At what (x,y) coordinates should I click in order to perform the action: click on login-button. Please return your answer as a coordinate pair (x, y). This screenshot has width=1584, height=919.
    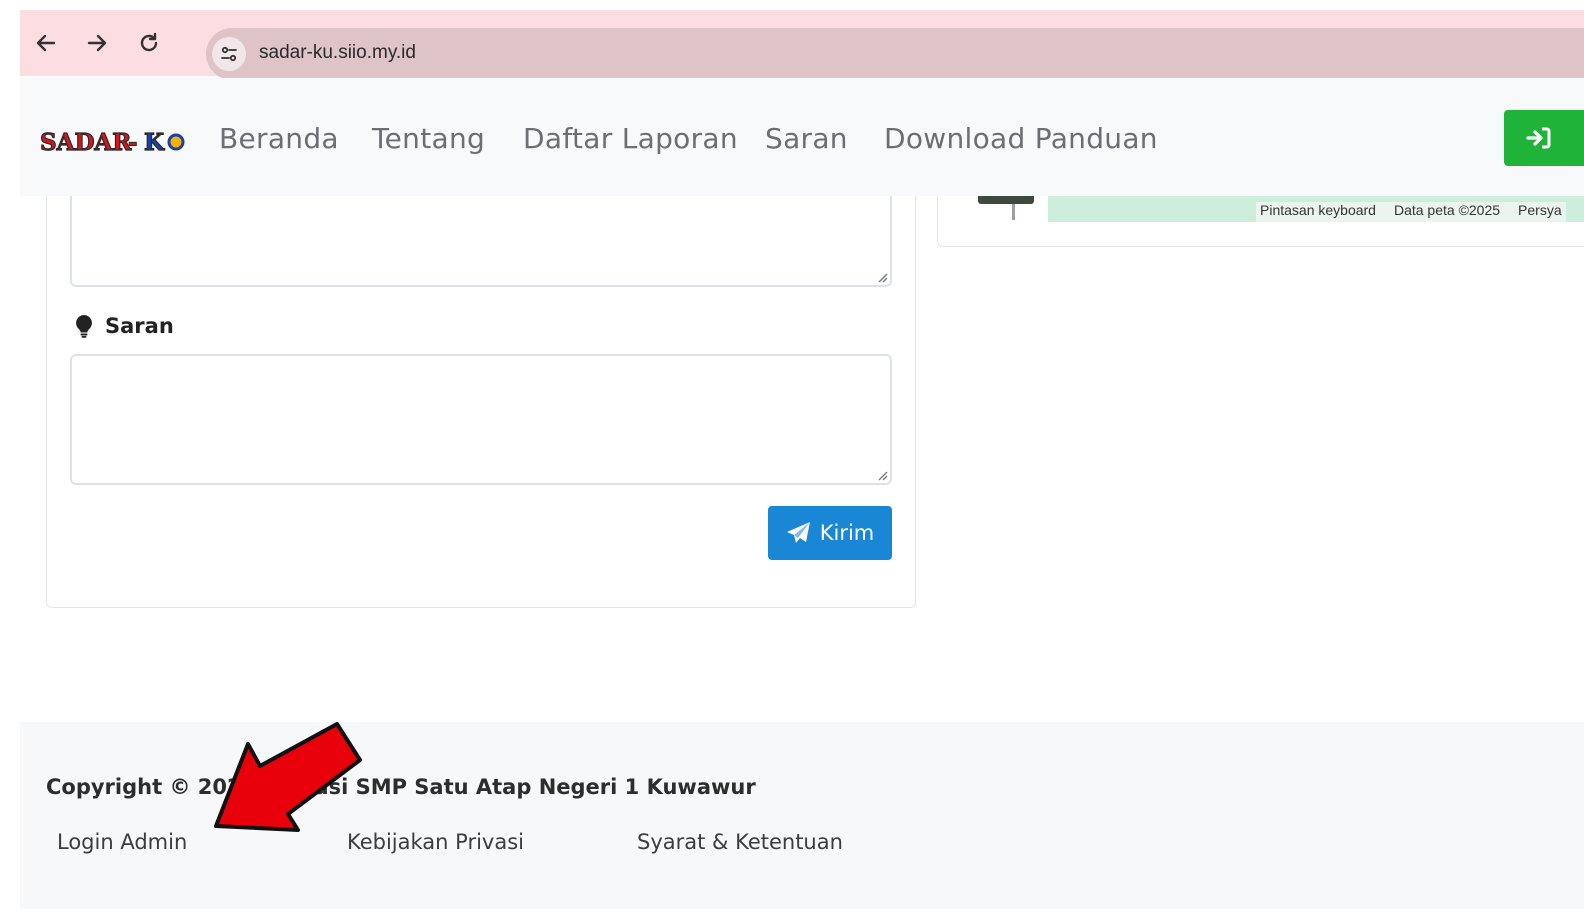
    Looking at the image, I should click on (1544, 138).